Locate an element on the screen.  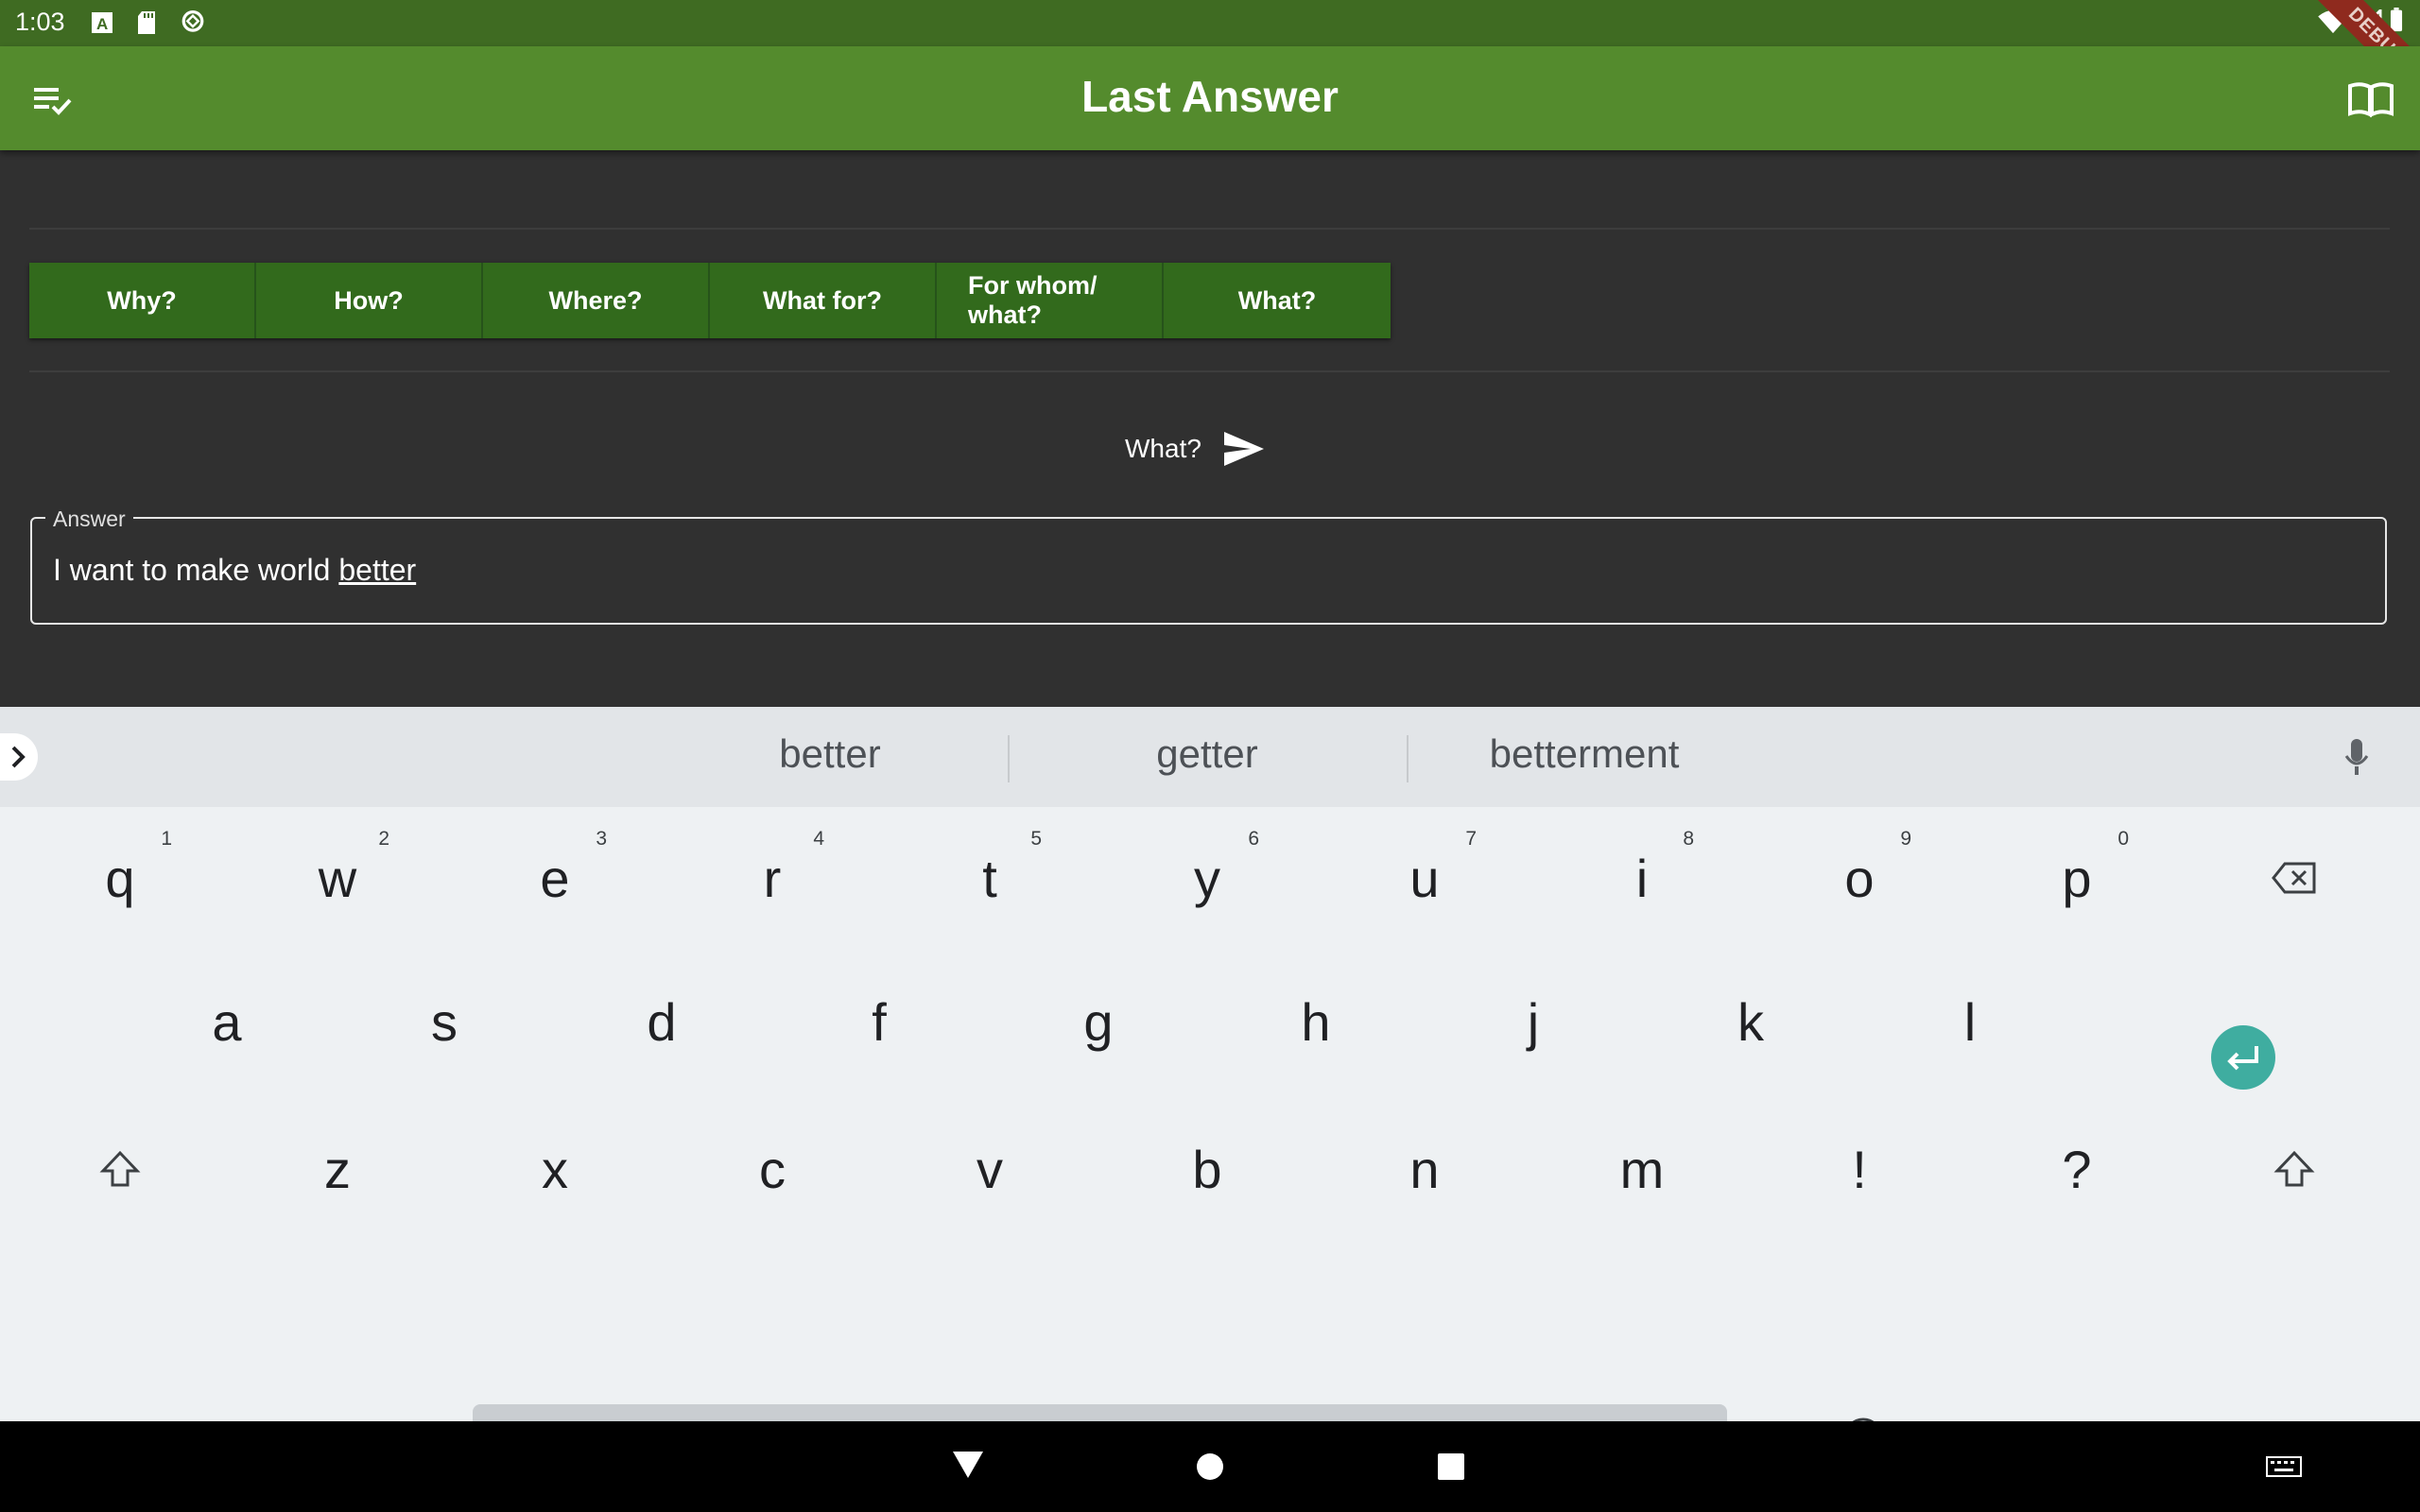
key-l: l is located at coordinates (1970, 1021).